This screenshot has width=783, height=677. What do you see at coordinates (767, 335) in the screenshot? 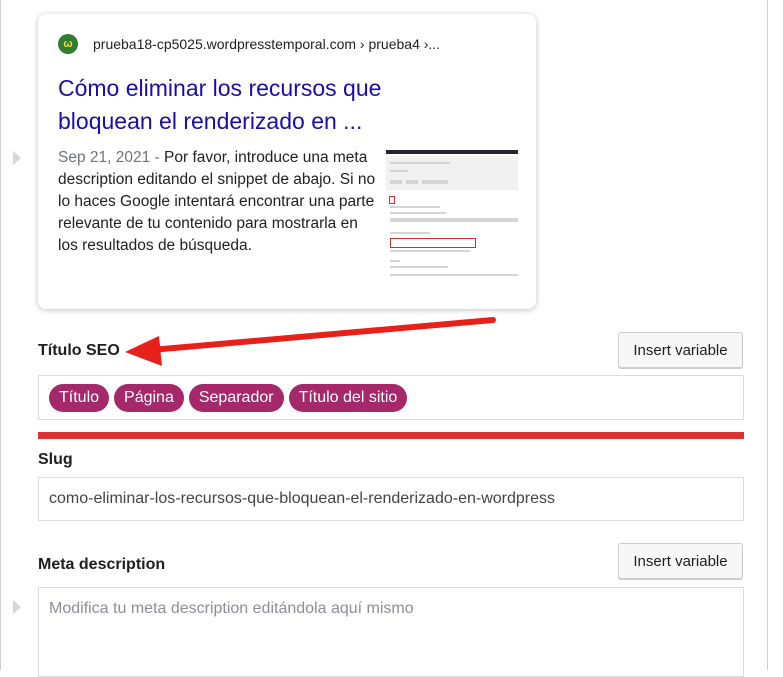
I see `panel-right-border` at bounding box center [767, 335].